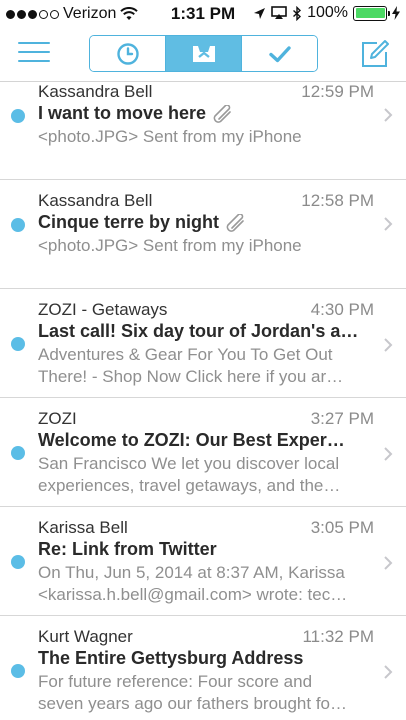 This screenshot has height=720, width=406. Describe the element at coordinates (338, 636) in the screenshot. I see `message-time: 11:32 PM` at that location.